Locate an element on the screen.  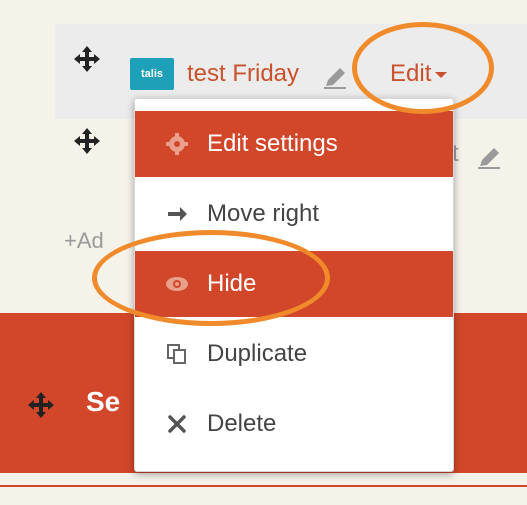
highlight-oval-hide is located at coordinates (211, 278).